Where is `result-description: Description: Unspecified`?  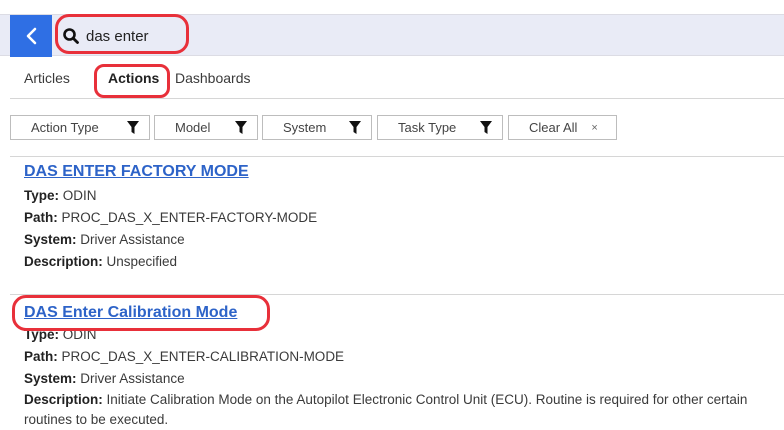 result-description: Description: Unspecified is located at coordinates (101, 261).